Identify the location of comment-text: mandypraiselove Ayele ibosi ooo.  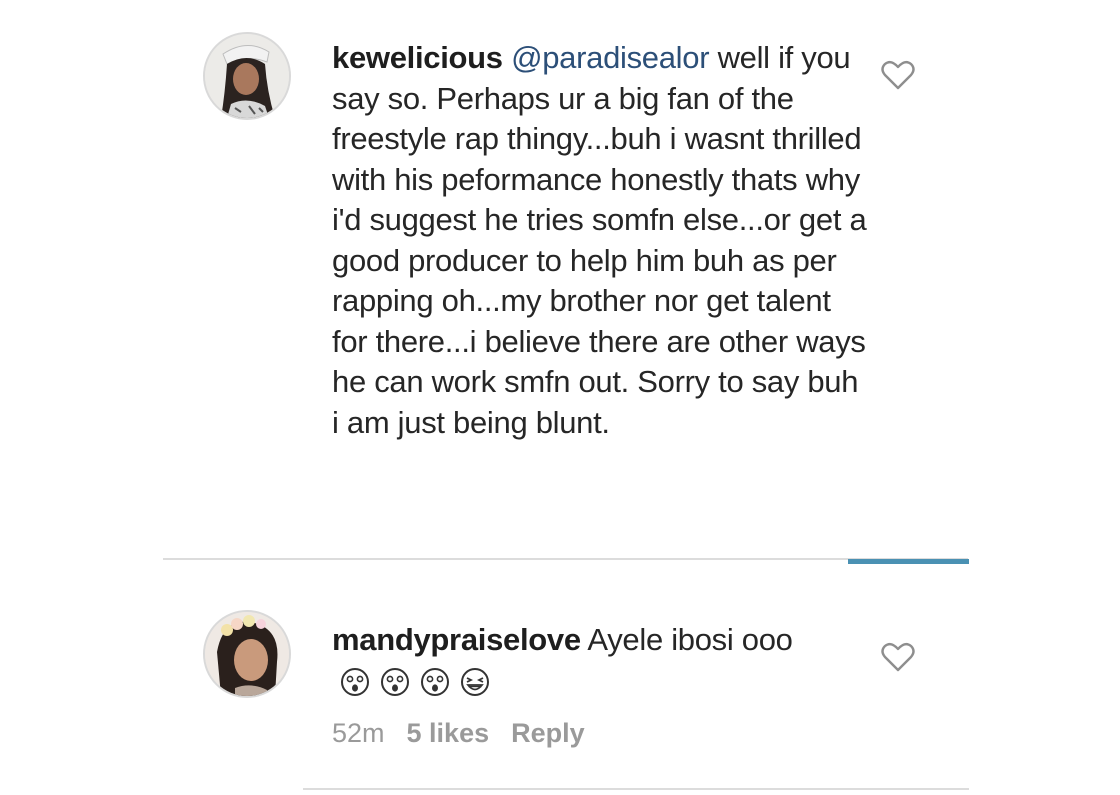
(602, 660).